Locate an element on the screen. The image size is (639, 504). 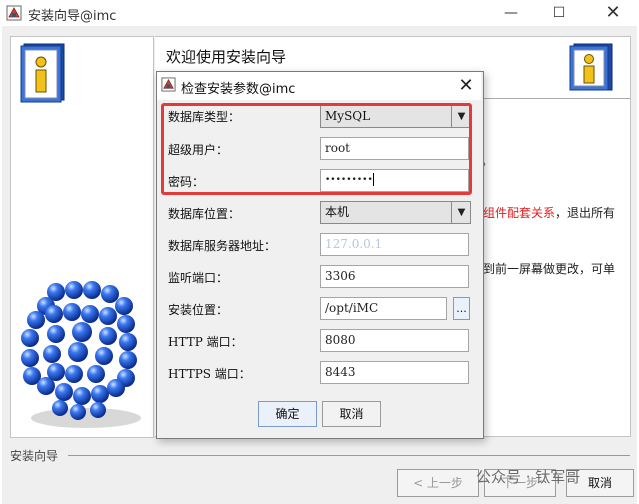
highlight-box is located at coordinates (316, 149).